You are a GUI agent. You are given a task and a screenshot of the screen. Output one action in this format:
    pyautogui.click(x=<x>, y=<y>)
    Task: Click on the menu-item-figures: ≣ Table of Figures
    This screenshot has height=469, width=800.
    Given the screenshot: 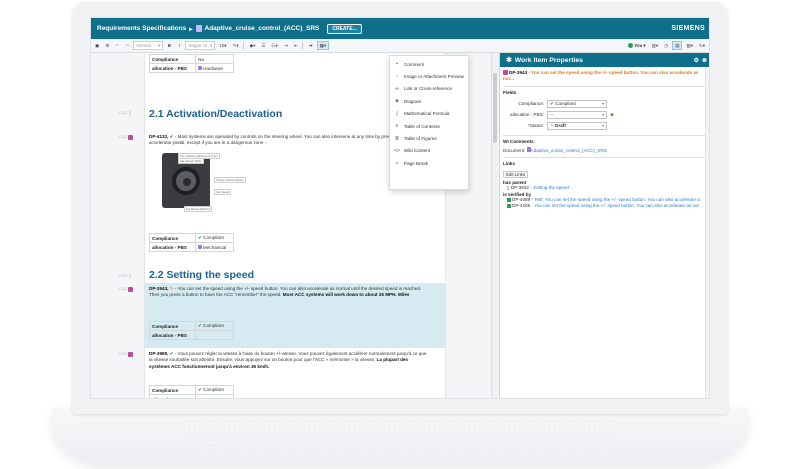 What is the action you would take?
    pyautogui.click(x=429, y=138)
    